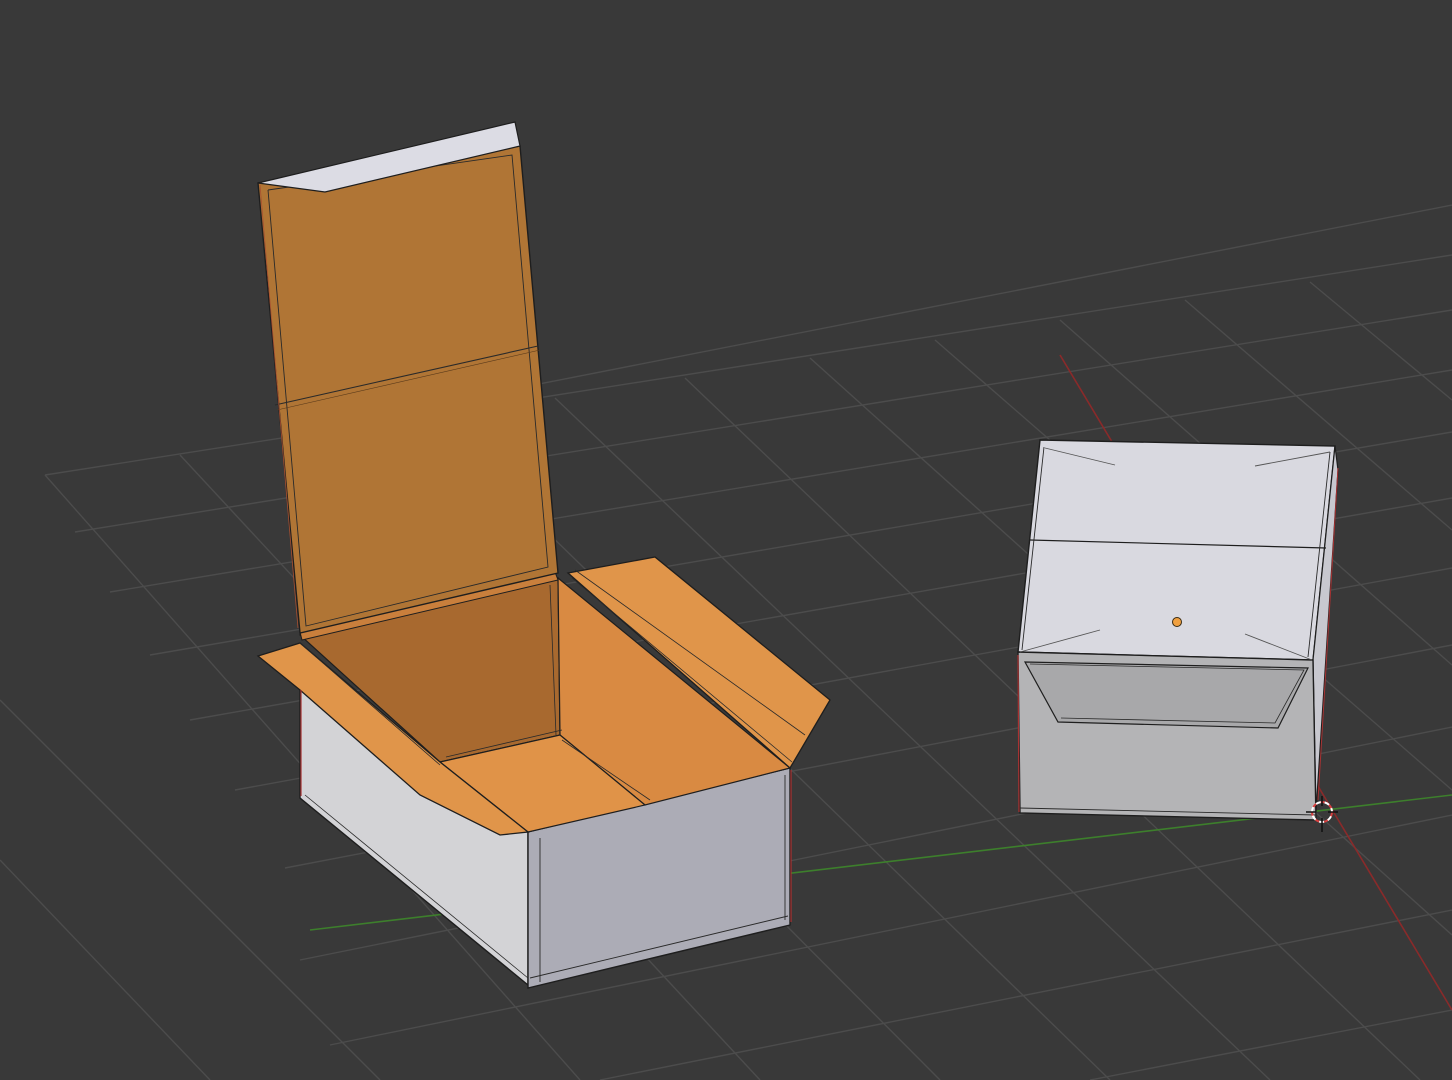  What do you see at coordinates (1177, 622) in the screenshot?
I see `object-origin-icon` at bounding box center [1177, 622].